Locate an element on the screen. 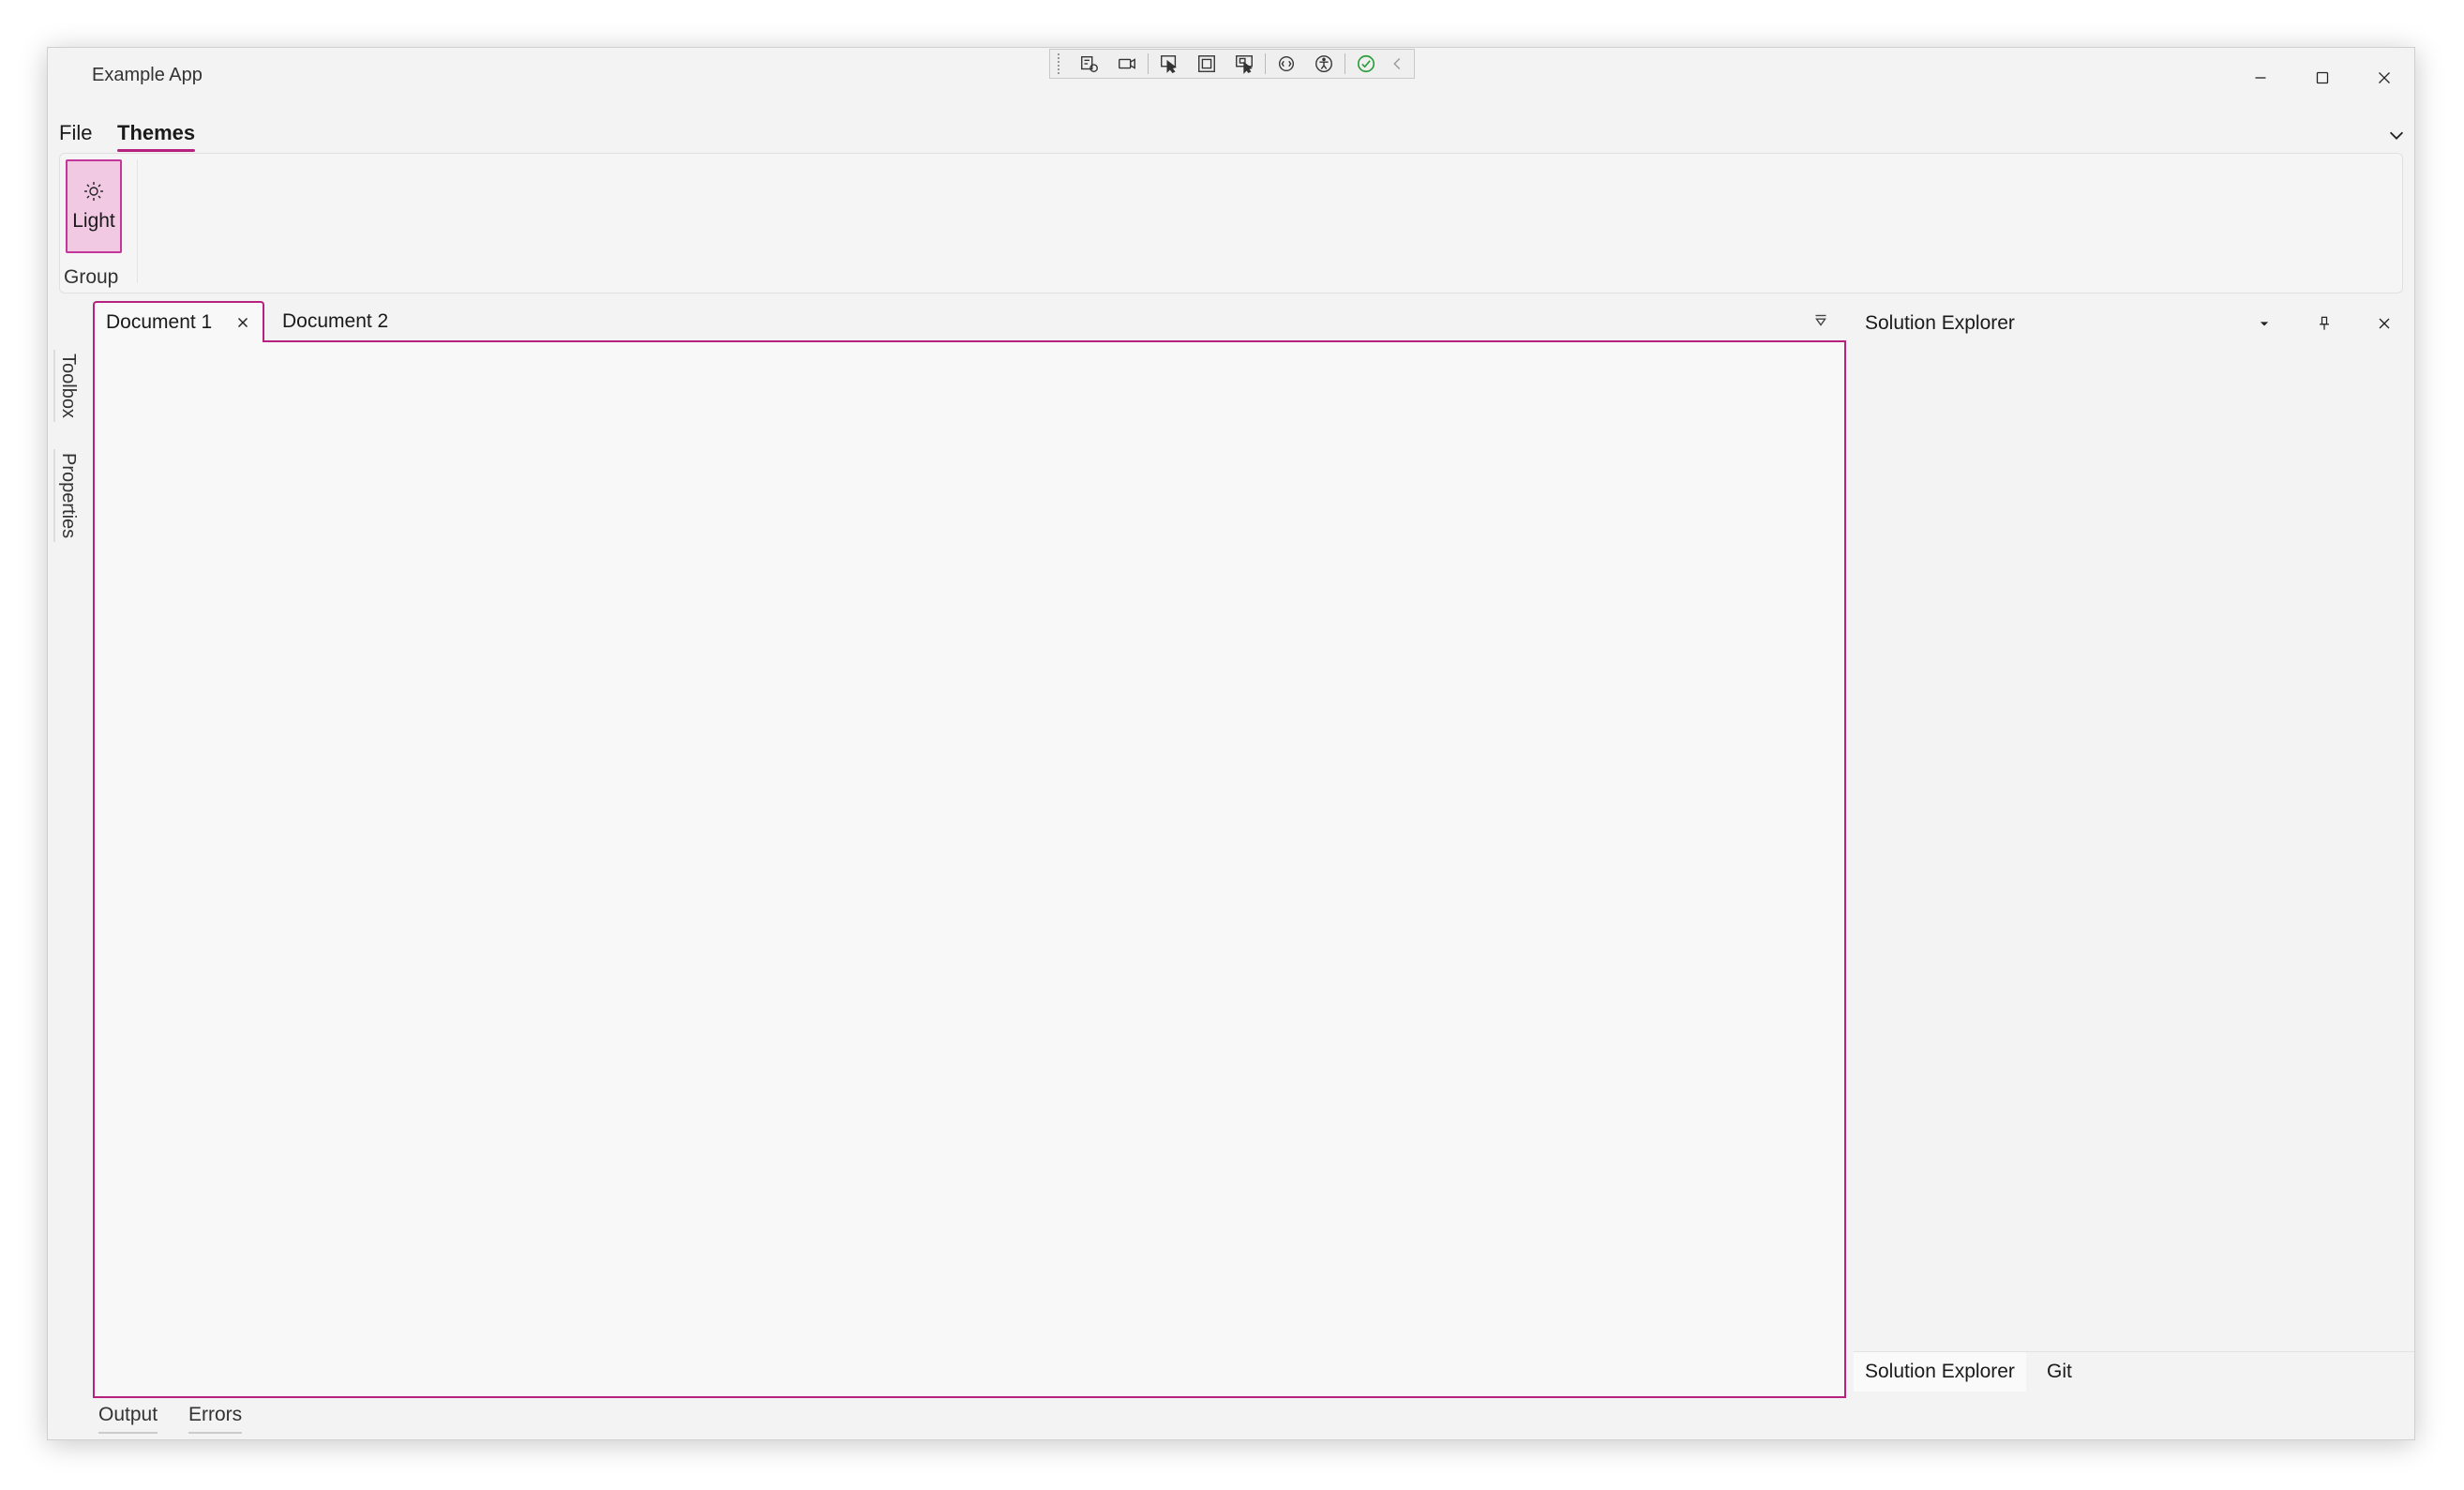 The image size is (2464, 1490). live-tree-icon is located at coordinates (1089, 64).